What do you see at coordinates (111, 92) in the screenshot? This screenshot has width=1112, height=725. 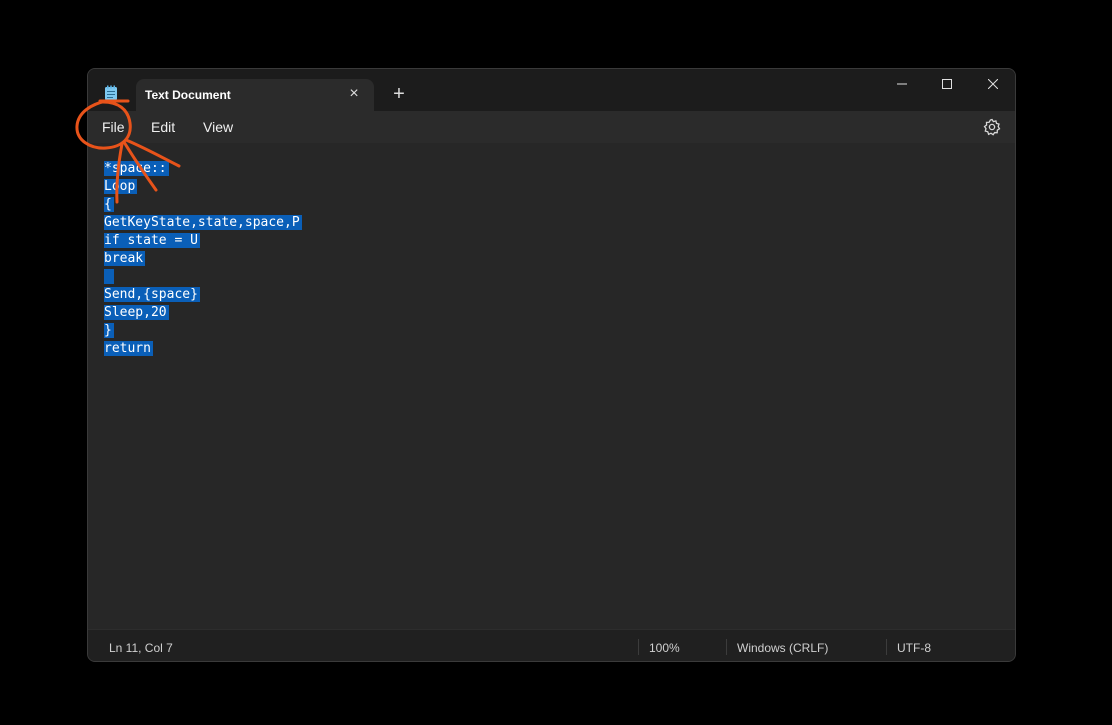 I see `notepad-icon` at bounding box center [111, 92].